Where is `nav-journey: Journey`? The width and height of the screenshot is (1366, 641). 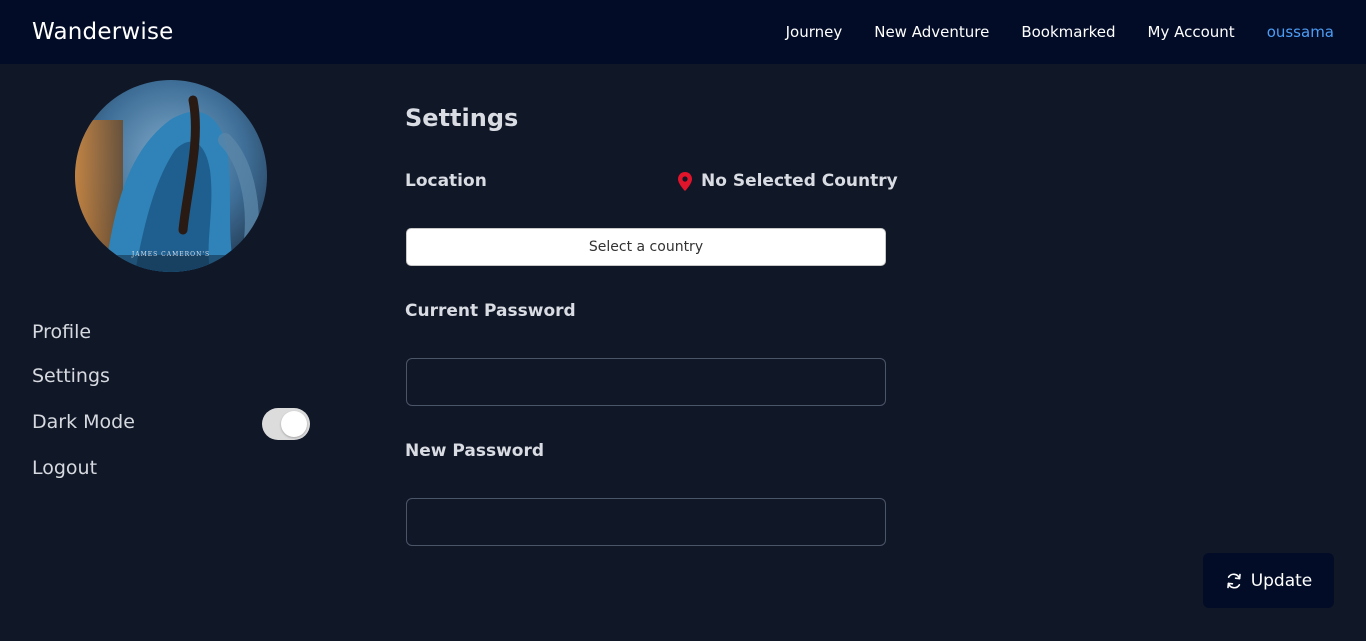
nav-journey: Journey is located at coordinates (814, 32).